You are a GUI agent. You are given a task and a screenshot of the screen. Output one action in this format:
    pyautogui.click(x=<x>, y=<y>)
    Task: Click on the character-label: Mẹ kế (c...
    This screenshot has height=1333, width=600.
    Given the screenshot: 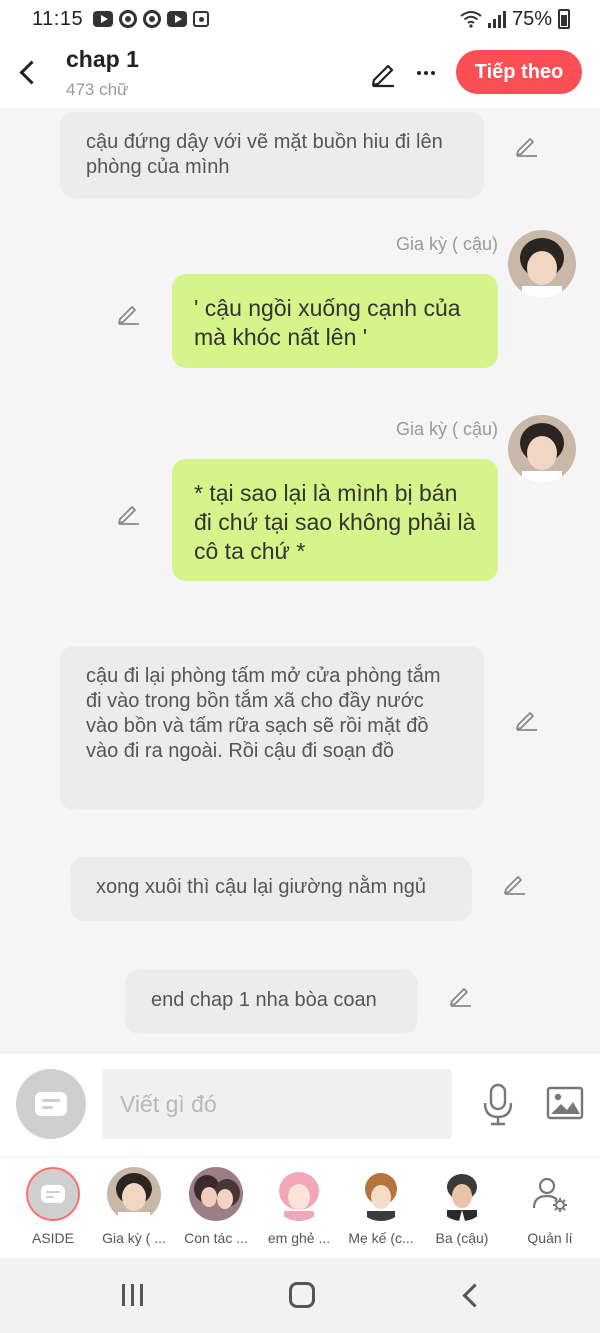 What is the action you would take?
    pyautogui.click(x=381, y=1238)
    